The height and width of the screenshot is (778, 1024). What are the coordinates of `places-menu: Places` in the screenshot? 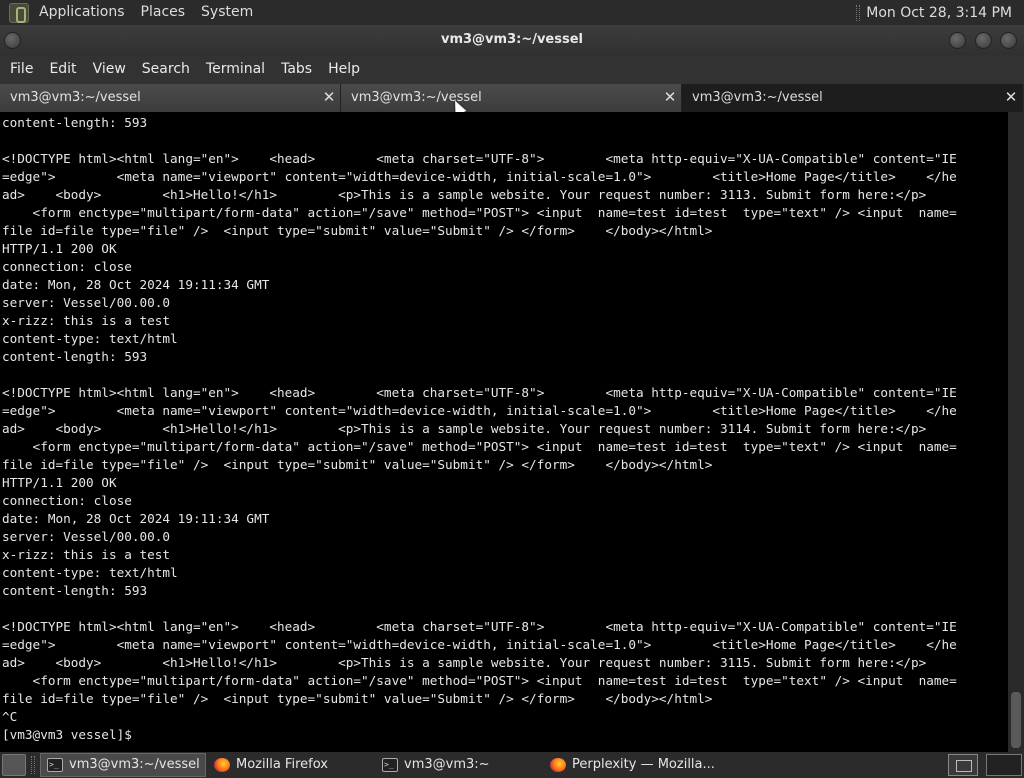 It's located at (163, 12).